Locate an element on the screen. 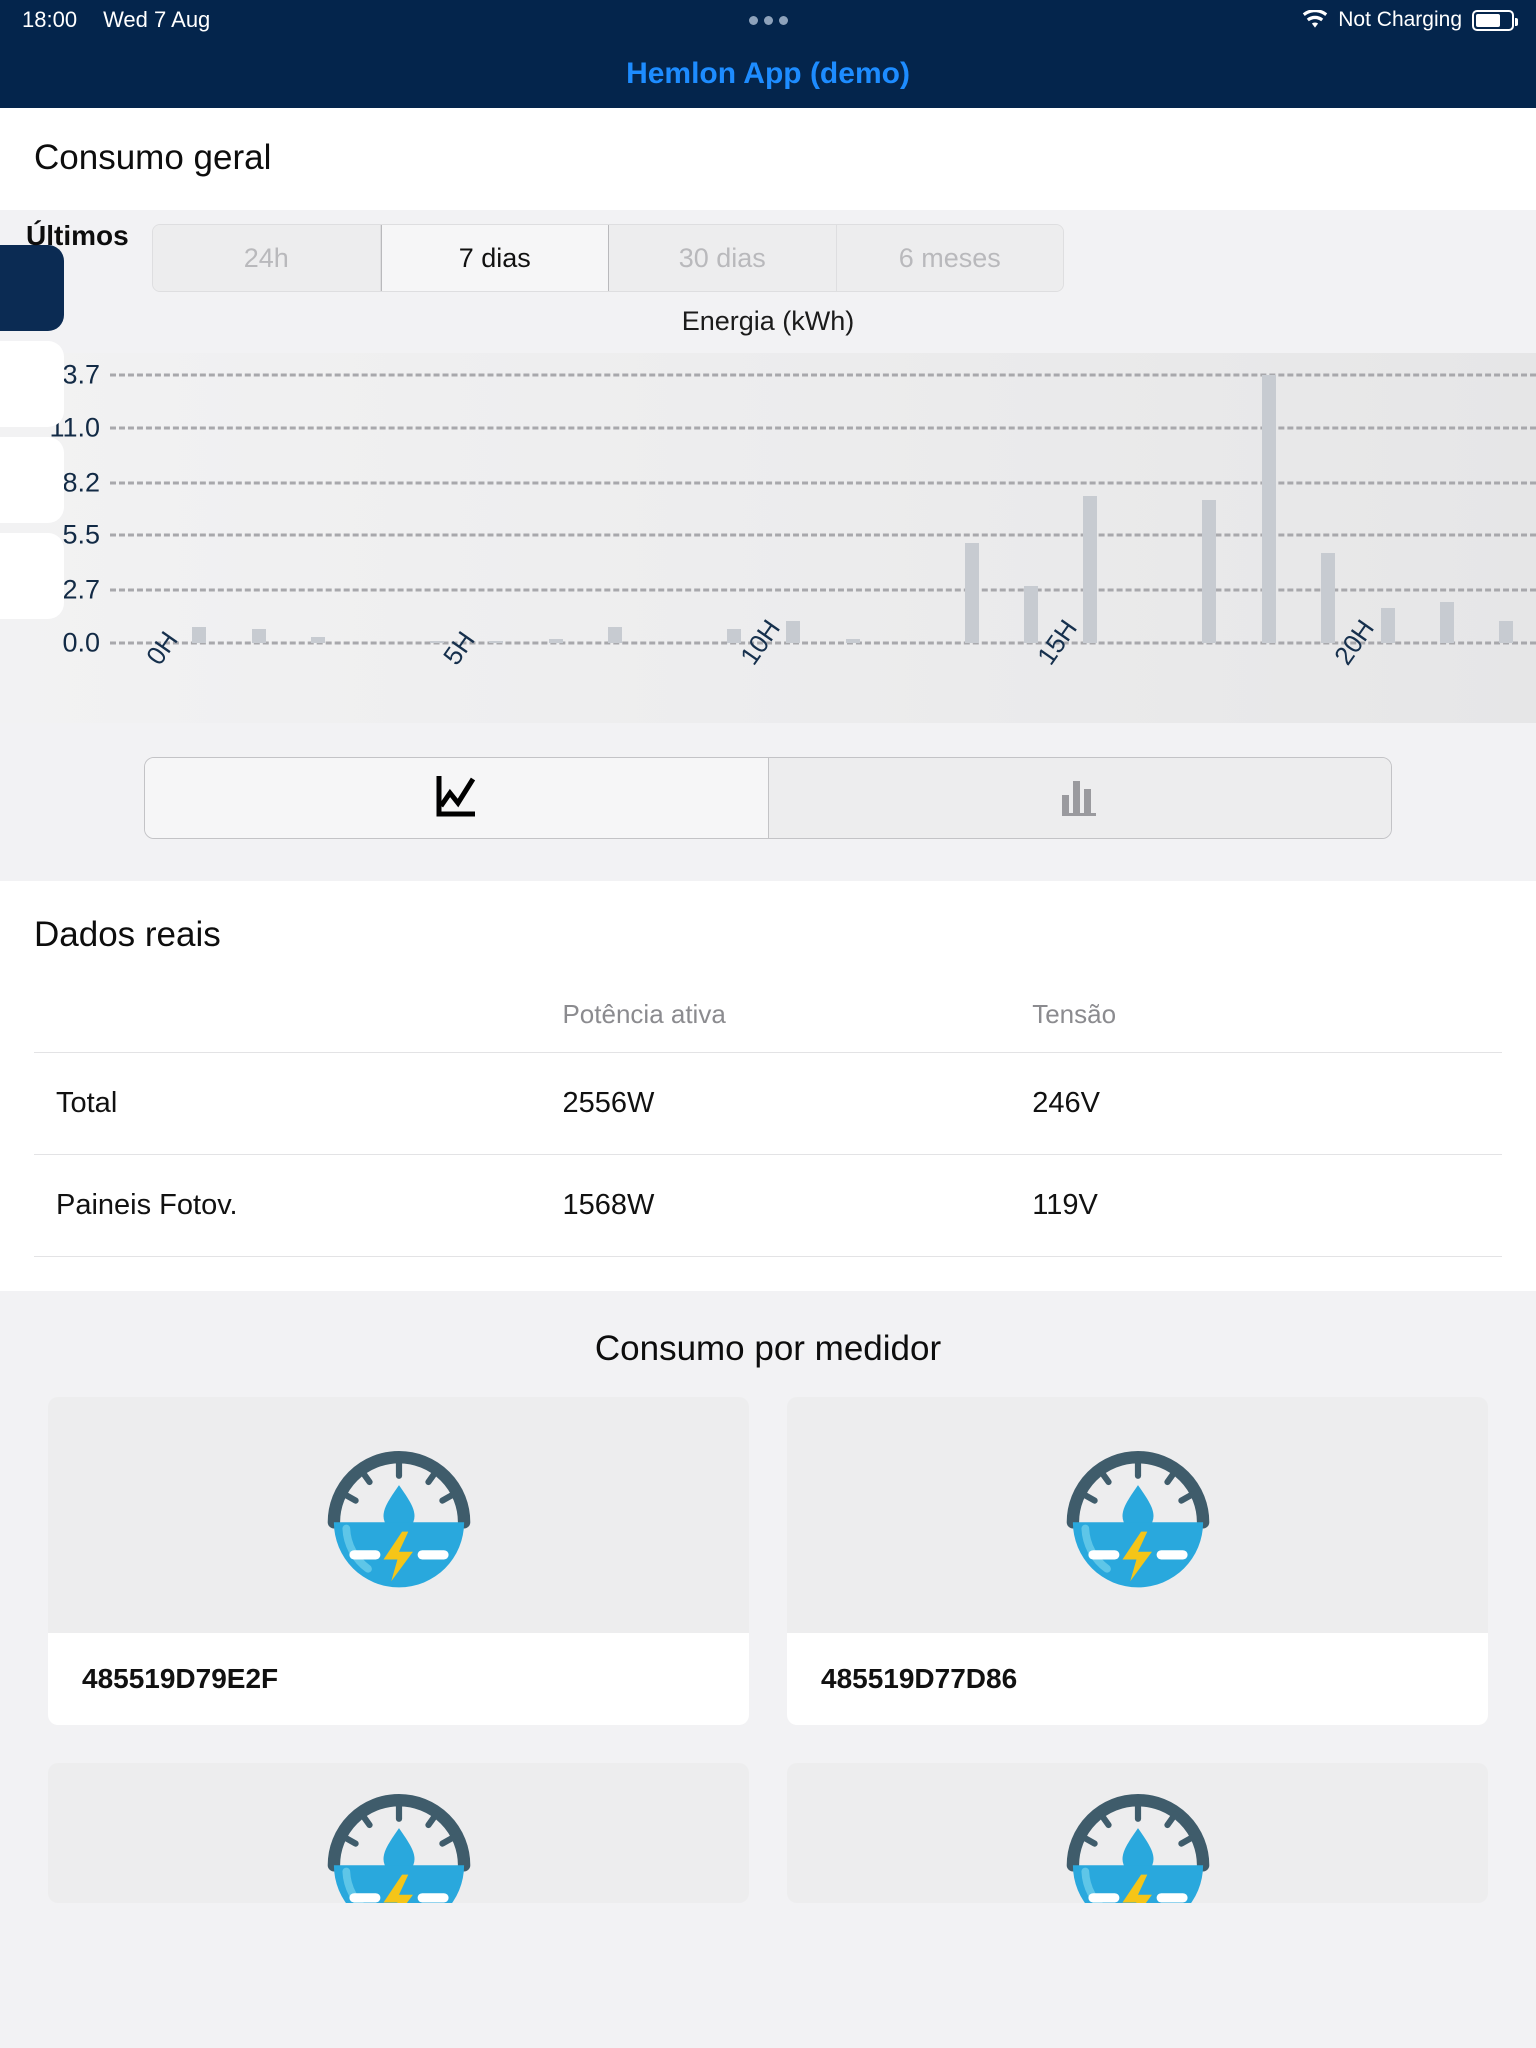  status-date: Wed 7 Aug is located at coordinates (157, 19).